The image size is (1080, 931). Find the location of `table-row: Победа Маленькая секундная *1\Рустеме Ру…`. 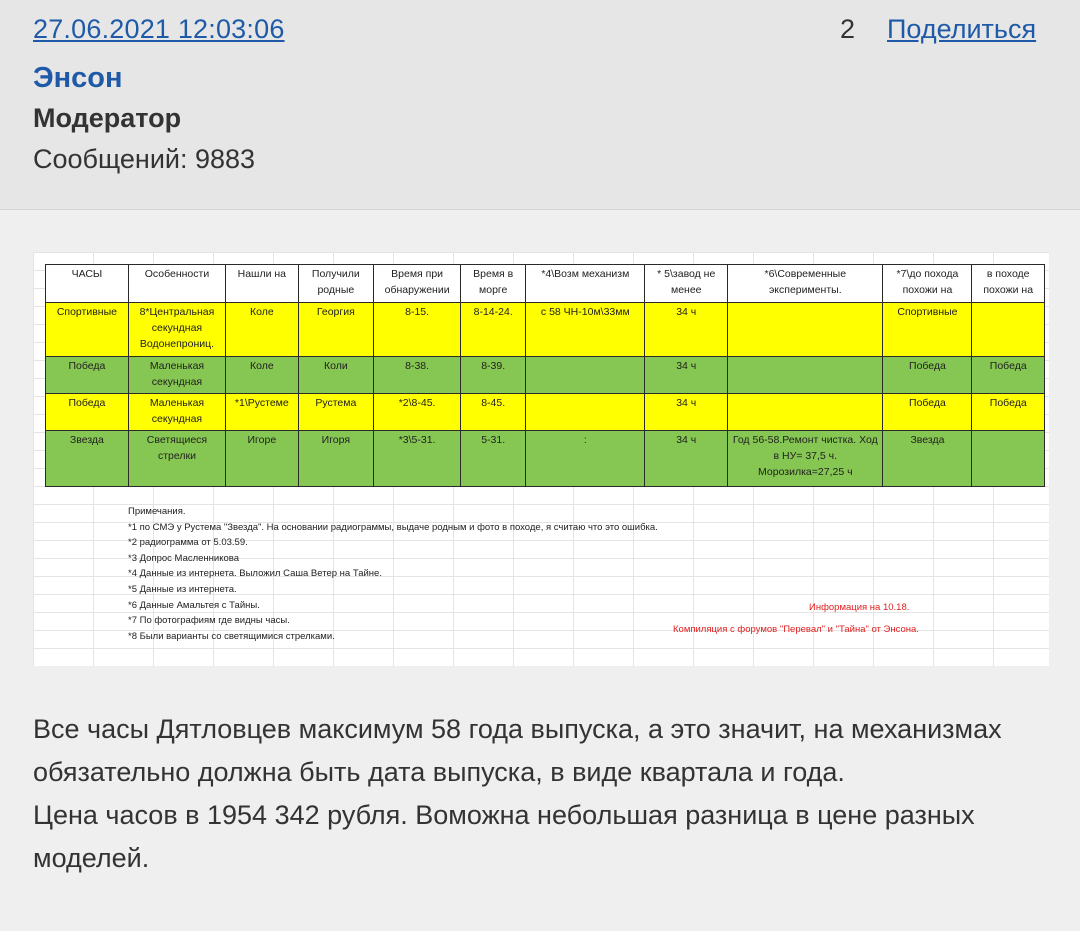

table-row: Победа Маленькая секундная *1\Рустеме Ру… is located at coordinates (545, 412).